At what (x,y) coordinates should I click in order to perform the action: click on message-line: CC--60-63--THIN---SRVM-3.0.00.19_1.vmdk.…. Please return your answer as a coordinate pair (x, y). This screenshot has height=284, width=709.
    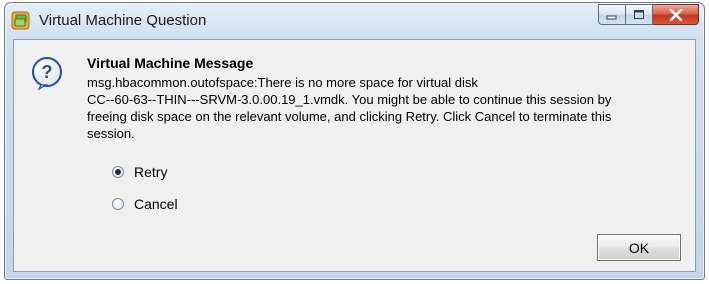
    Looking at the image, I should click on (349, 99).